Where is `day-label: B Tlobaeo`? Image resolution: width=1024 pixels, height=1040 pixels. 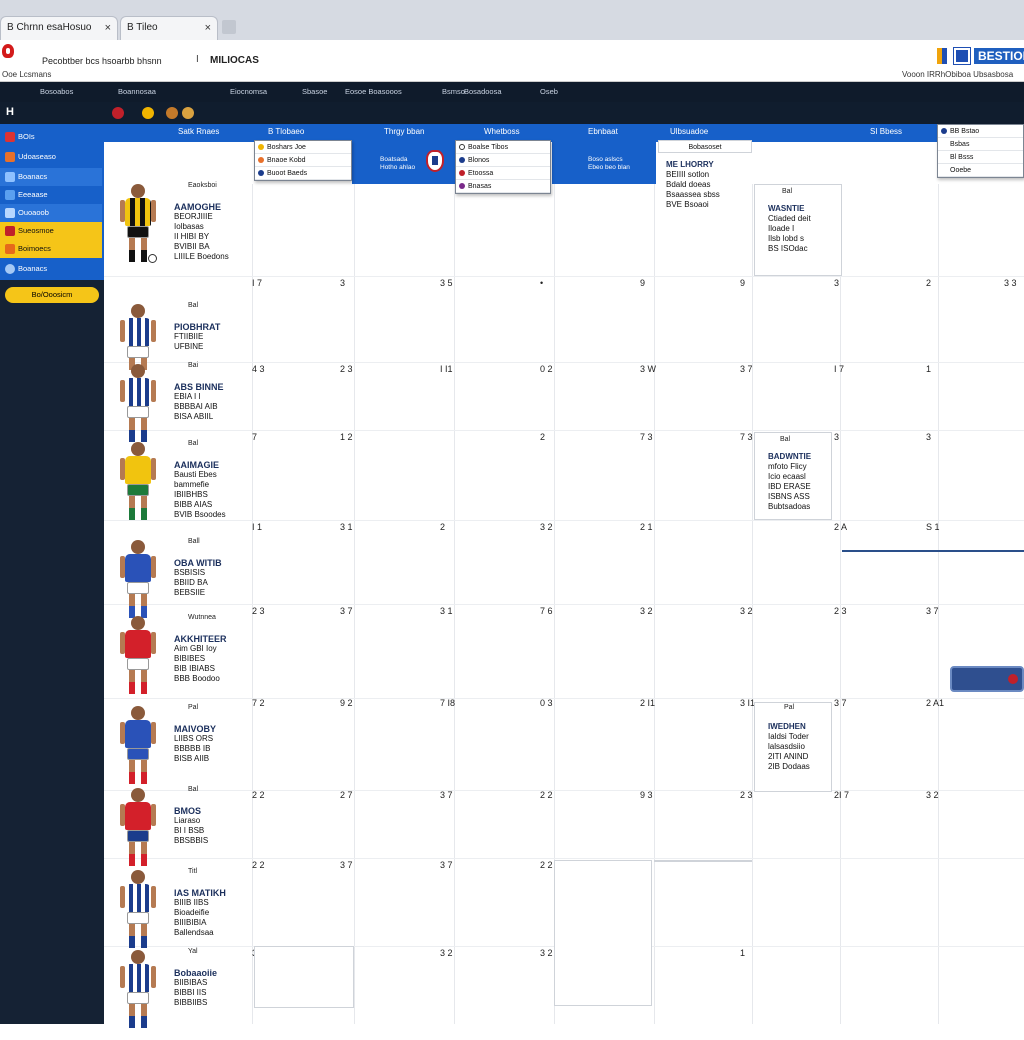 day-label: B Tlobaeo is located at coordinates (286, 131).